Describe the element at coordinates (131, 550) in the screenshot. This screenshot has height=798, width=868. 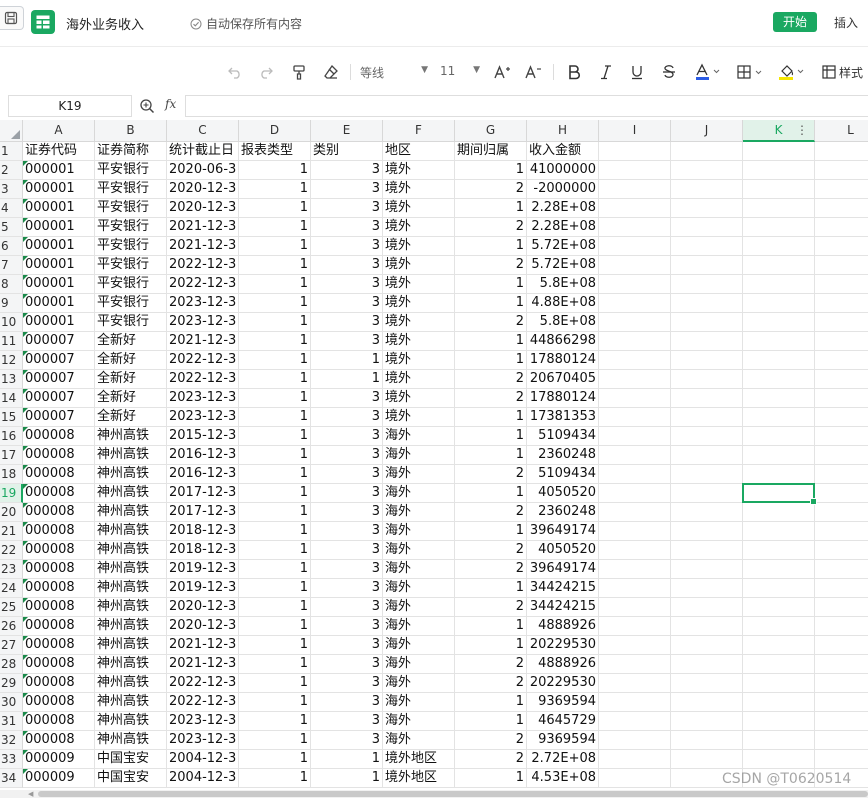
I see `cell-b22: 神州高铁` at that location.